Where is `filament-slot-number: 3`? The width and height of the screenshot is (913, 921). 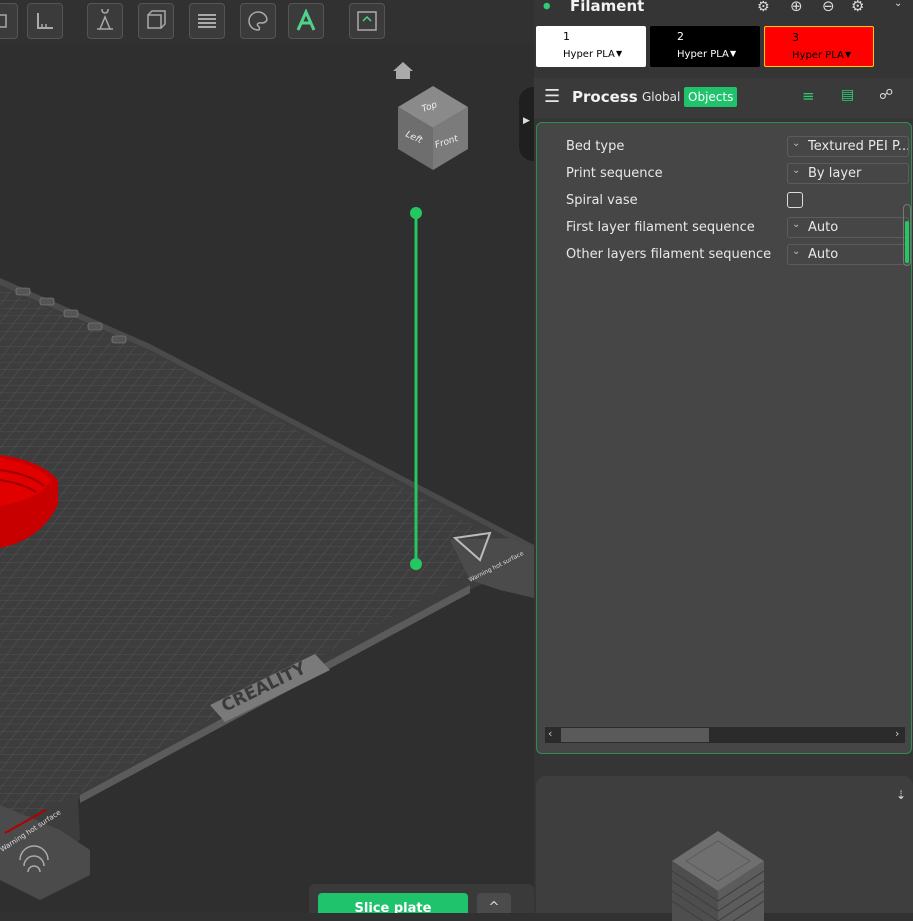 filament-slot-number: 3 is located at coordinates (795, 37).